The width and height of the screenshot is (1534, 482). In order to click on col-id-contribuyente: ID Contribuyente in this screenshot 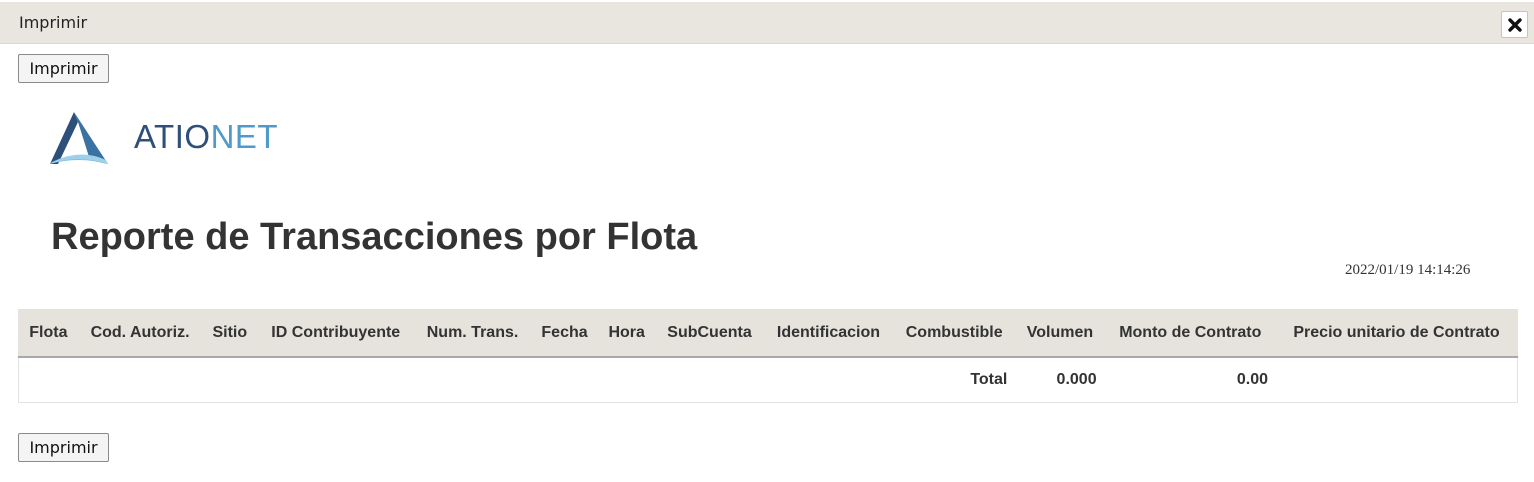, I will do `click(336, 333)`.